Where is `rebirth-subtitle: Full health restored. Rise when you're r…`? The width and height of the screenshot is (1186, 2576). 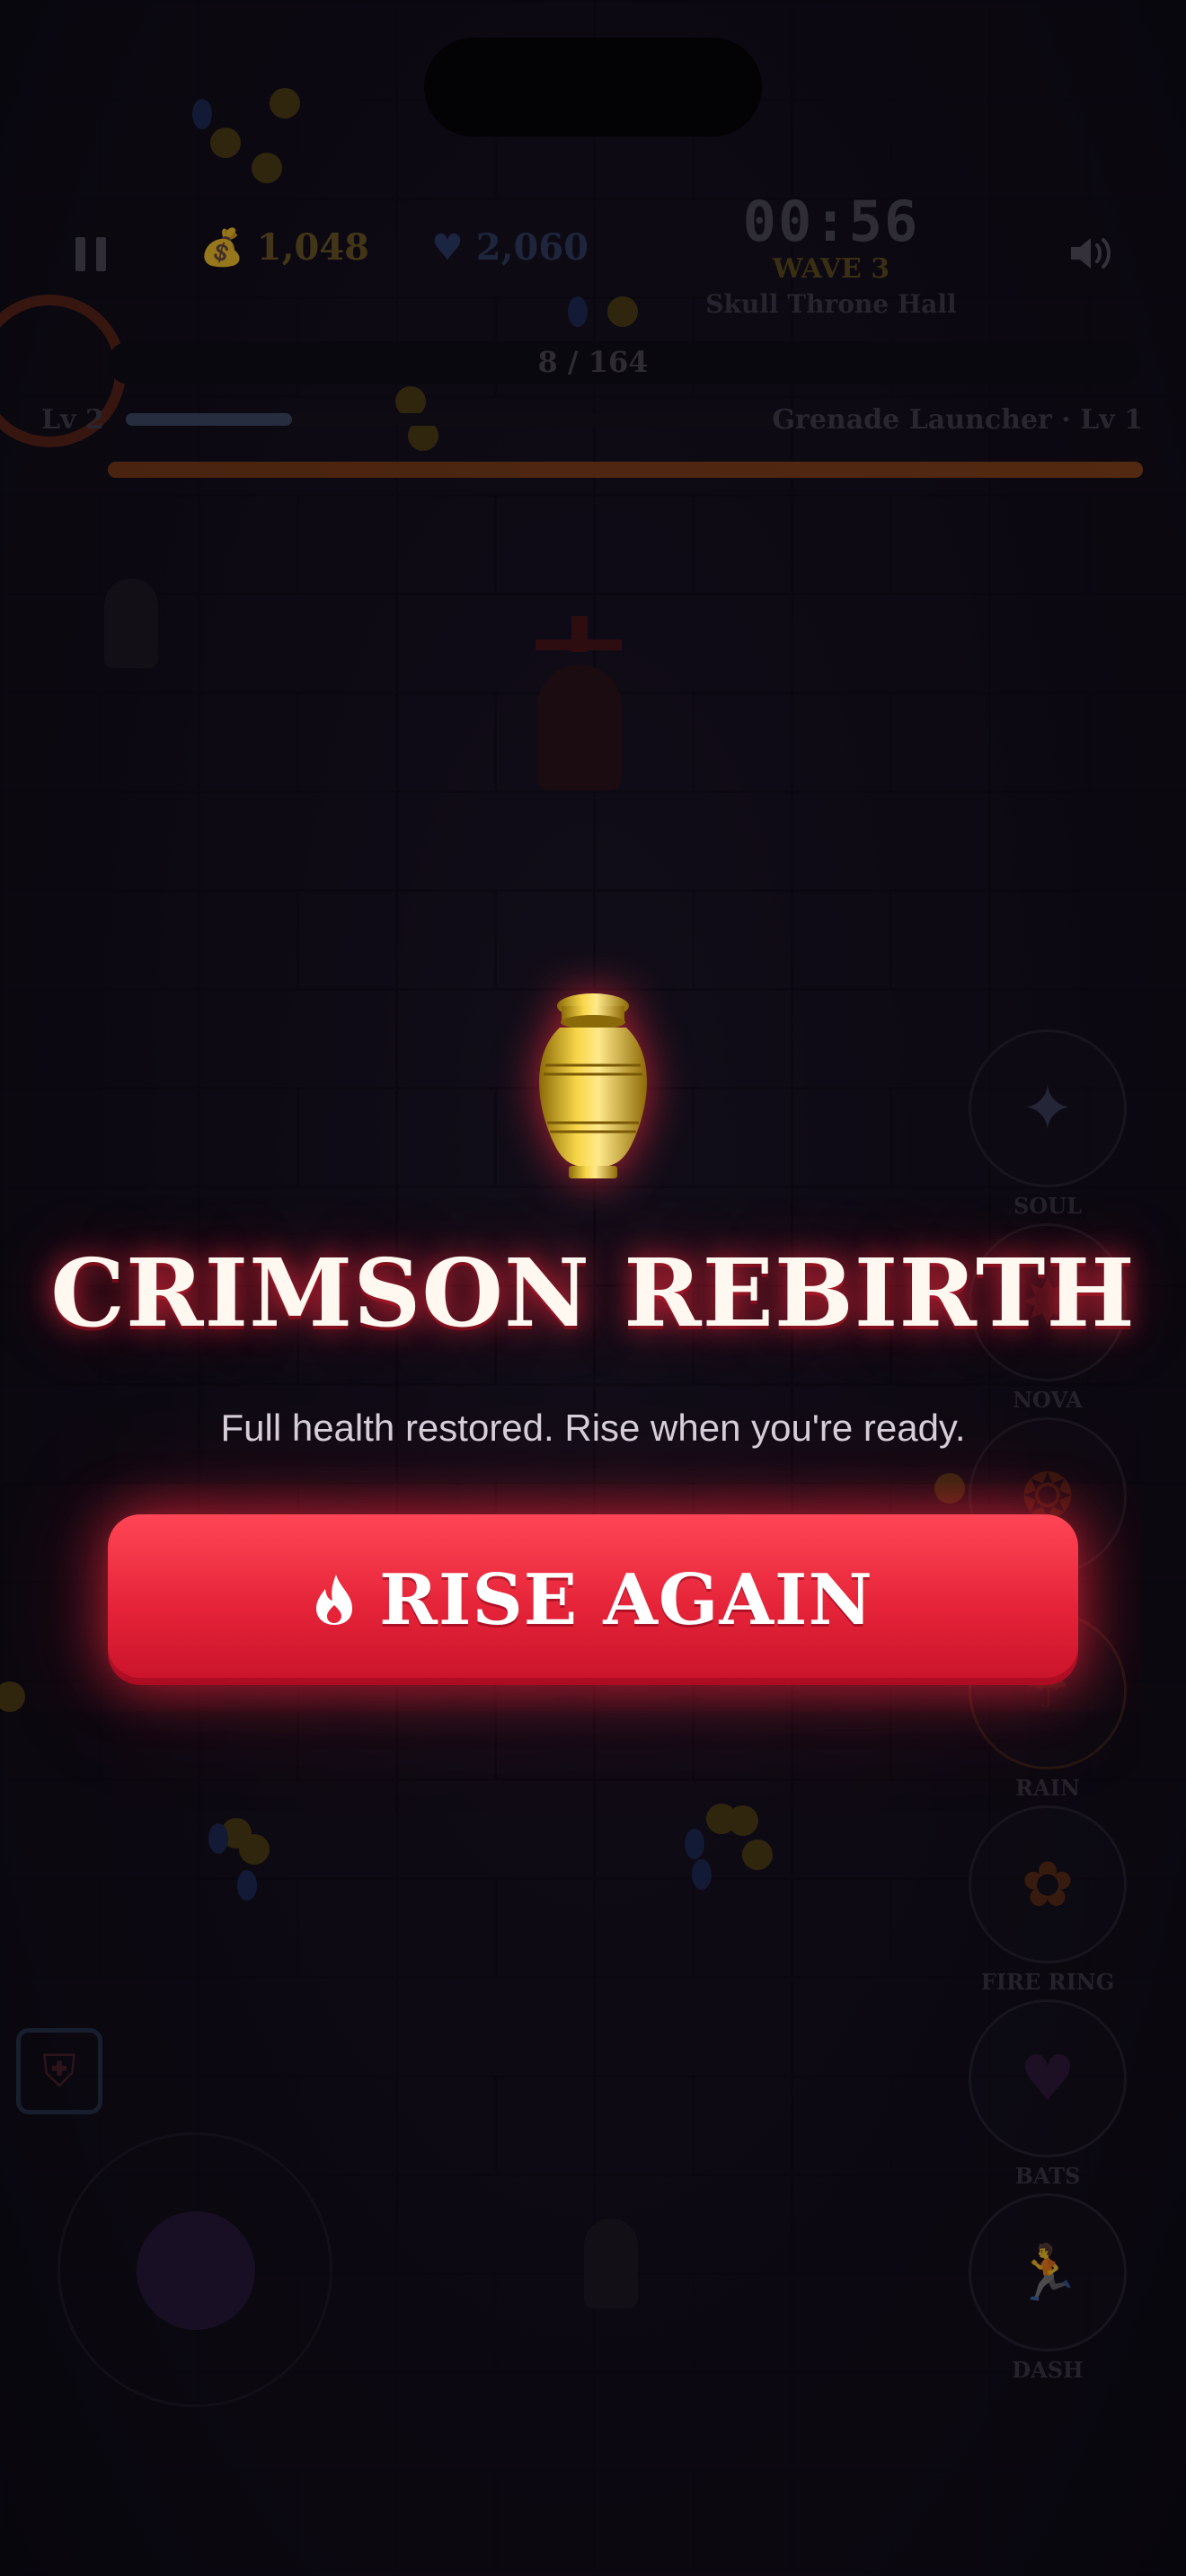
rebirth-subtitle: Full health restored. Rise when you're r… is located at coordinates (593, 1428).